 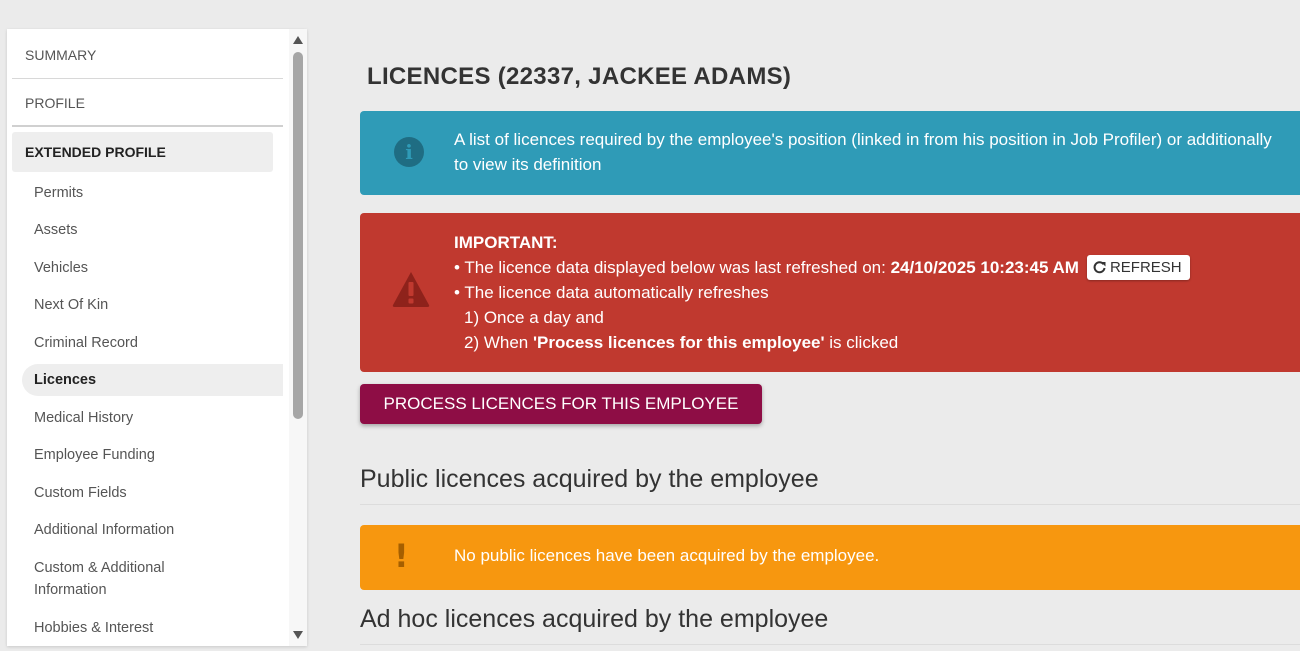 I want to click on sidebar-item-additional-information: Additional Information, so click(x=152, y=530).